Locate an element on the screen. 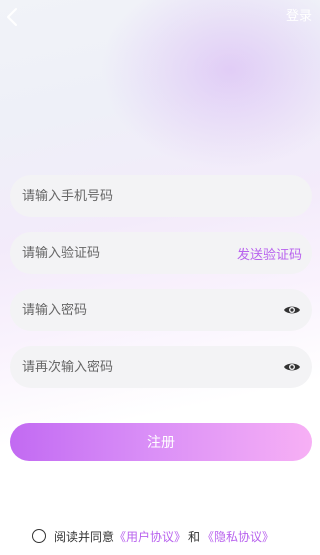 This screenshot has height=555, width=320. phone-field is located at coordinates (161, 196).